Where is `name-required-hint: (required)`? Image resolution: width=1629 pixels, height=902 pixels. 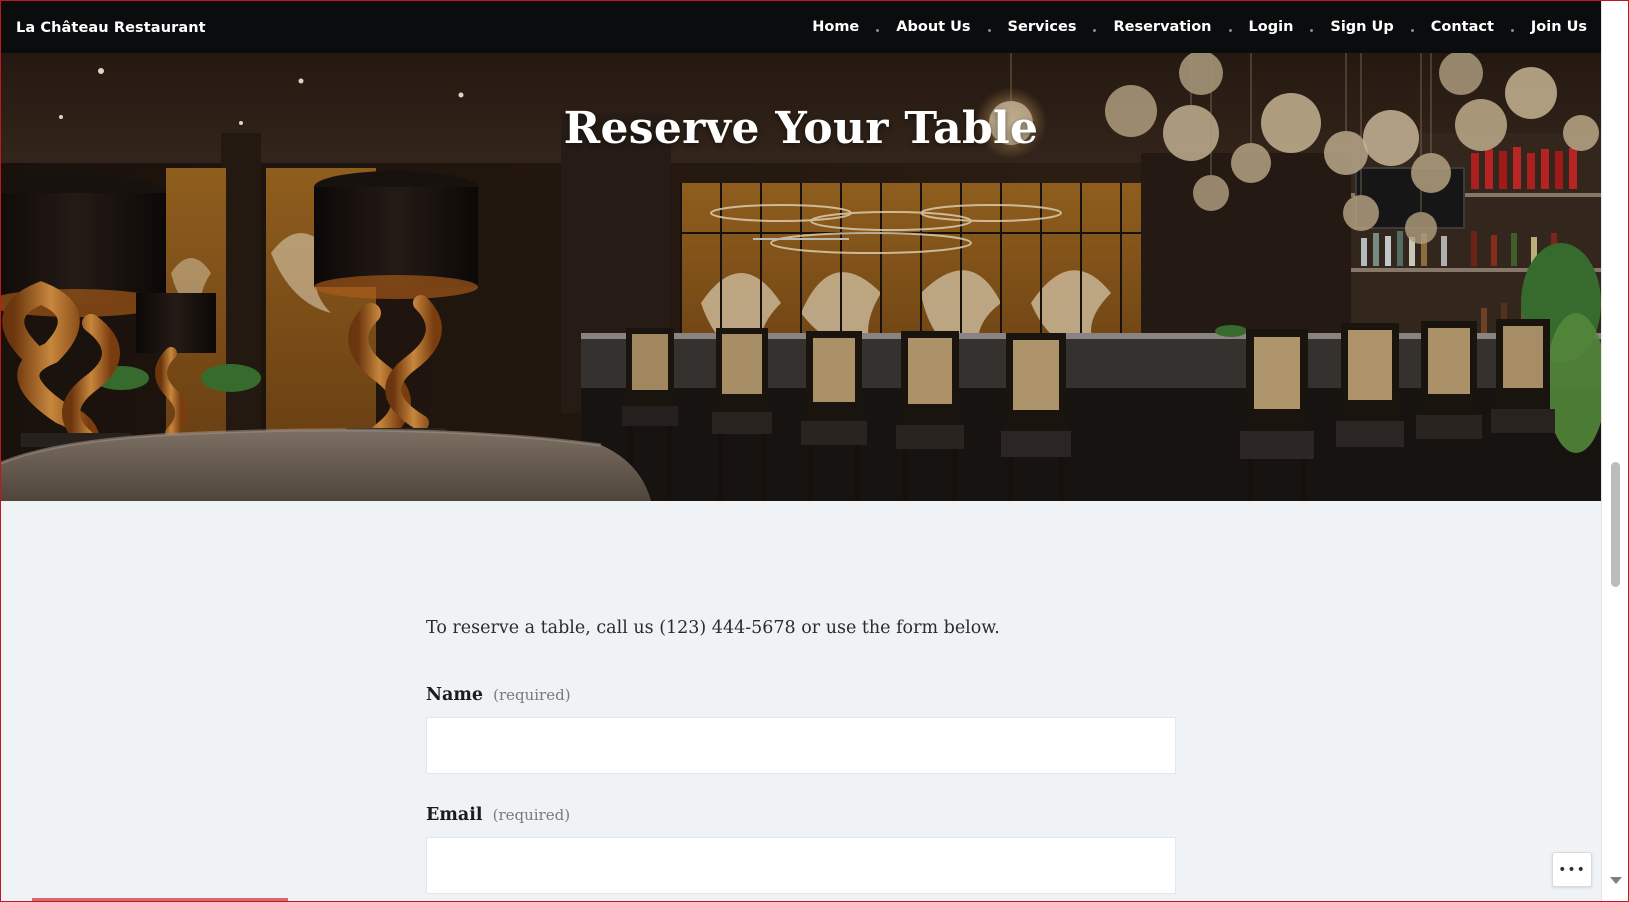 name-required-hint: (required) is located at coordinates (532, 695).